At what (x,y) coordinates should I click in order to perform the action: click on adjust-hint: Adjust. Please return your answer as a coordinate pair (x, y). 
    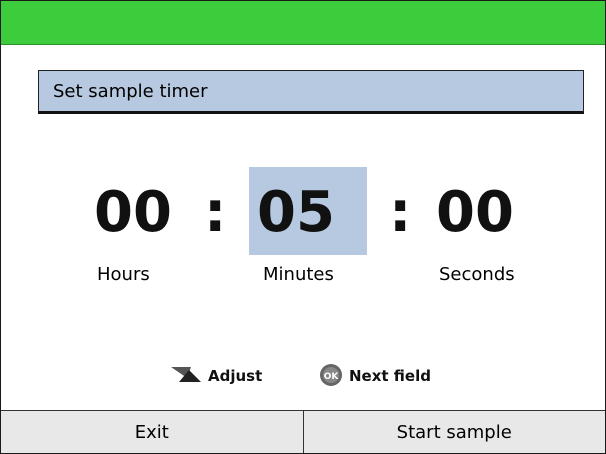
    Looking at the image, I should click on (235, 376).